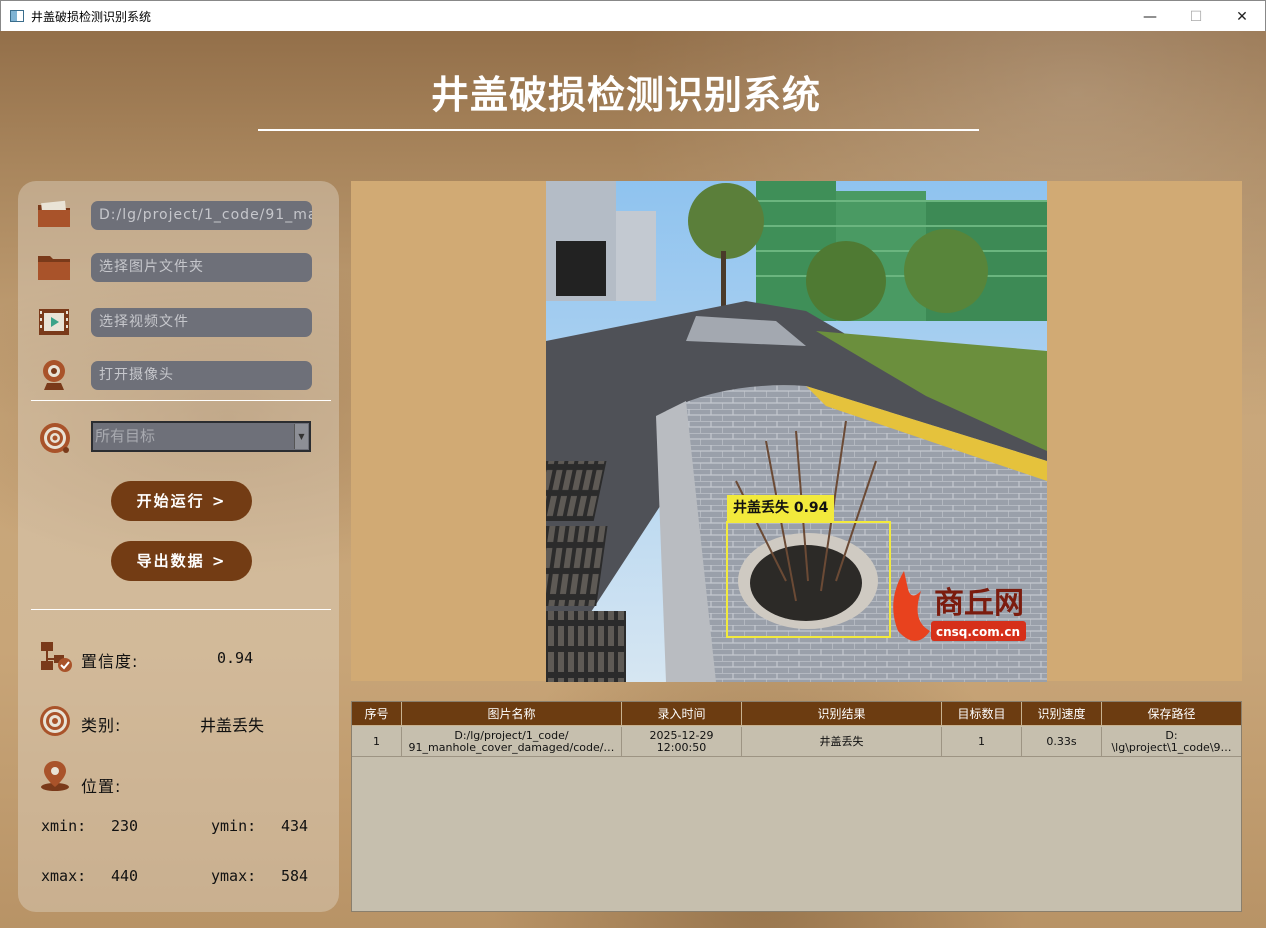  What do you see at coordinates (110, 661) in the screenshot?
I see `confidence-label: 置信度:` at bounding box center [110, 661].